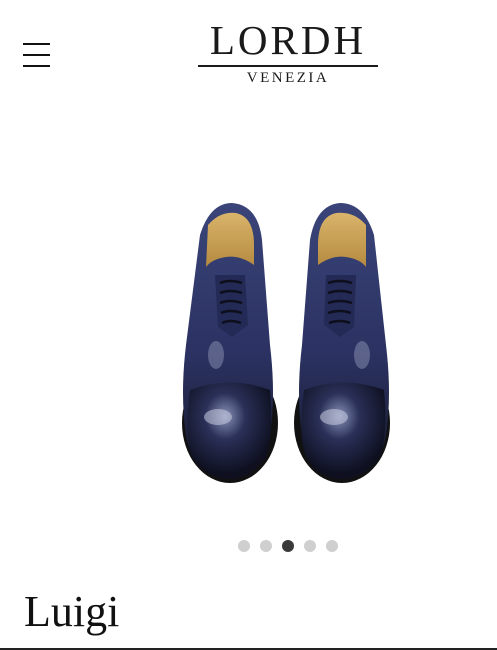 The image size is (497, 650). I want to click on brand-subtitle: VENEZIA, so click(288, 78).